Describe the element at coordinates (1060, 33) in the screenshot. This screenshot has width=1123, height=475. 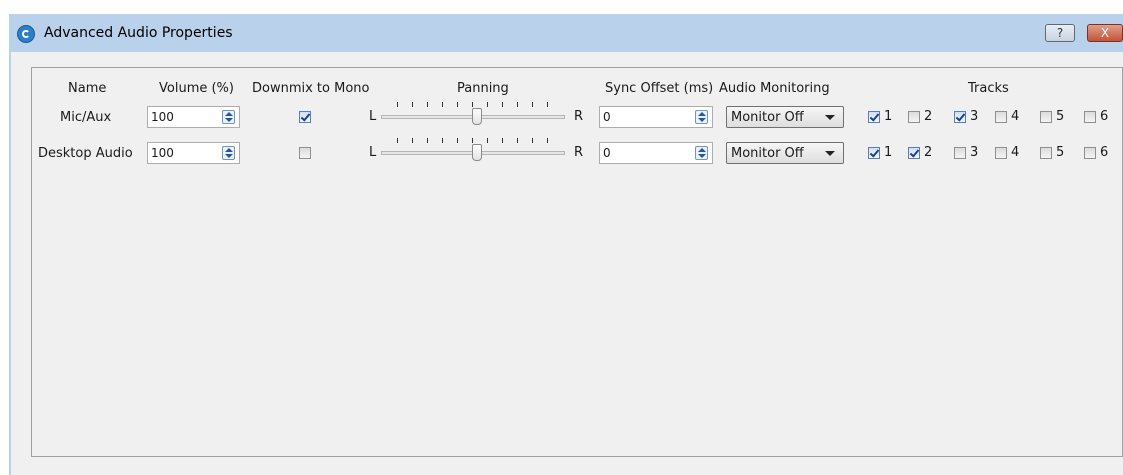
I see `help-button: ?` at that location.